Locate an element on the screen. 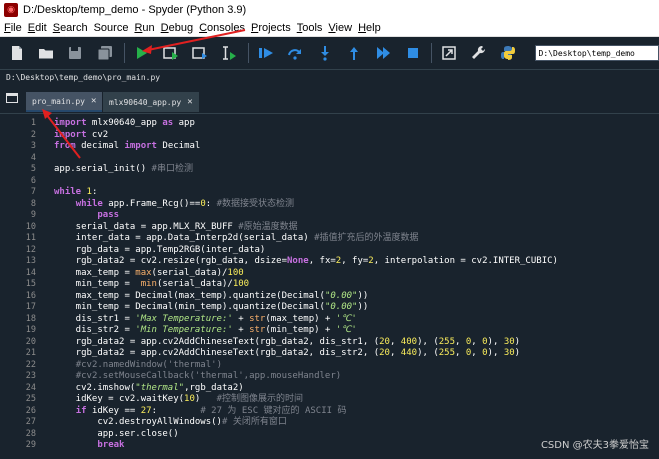 The image size is (659, 459). spyder-app-icon: ◉ is located at coordinates (11, 10).